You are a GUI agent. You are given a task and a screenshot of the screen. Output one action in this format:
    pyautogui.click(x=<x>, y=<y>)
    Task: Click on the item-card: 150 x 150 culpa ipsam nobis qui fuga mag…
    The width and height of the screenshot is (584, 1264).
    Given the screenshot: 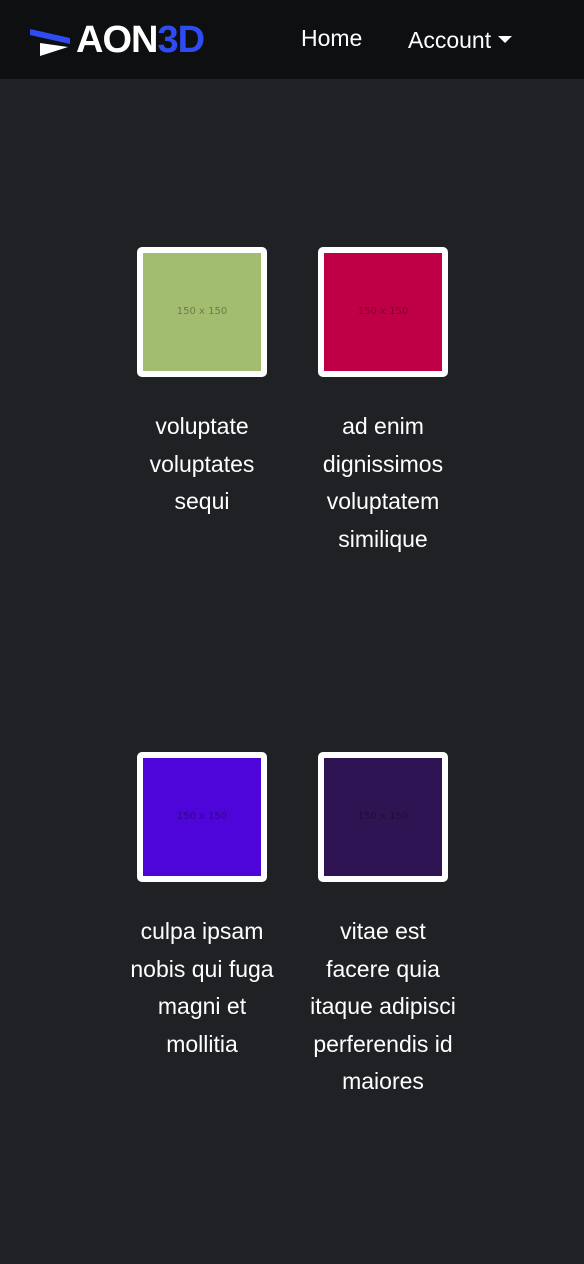 What is the action you would take?
    pyautogui.click(x=202, y=907)
    